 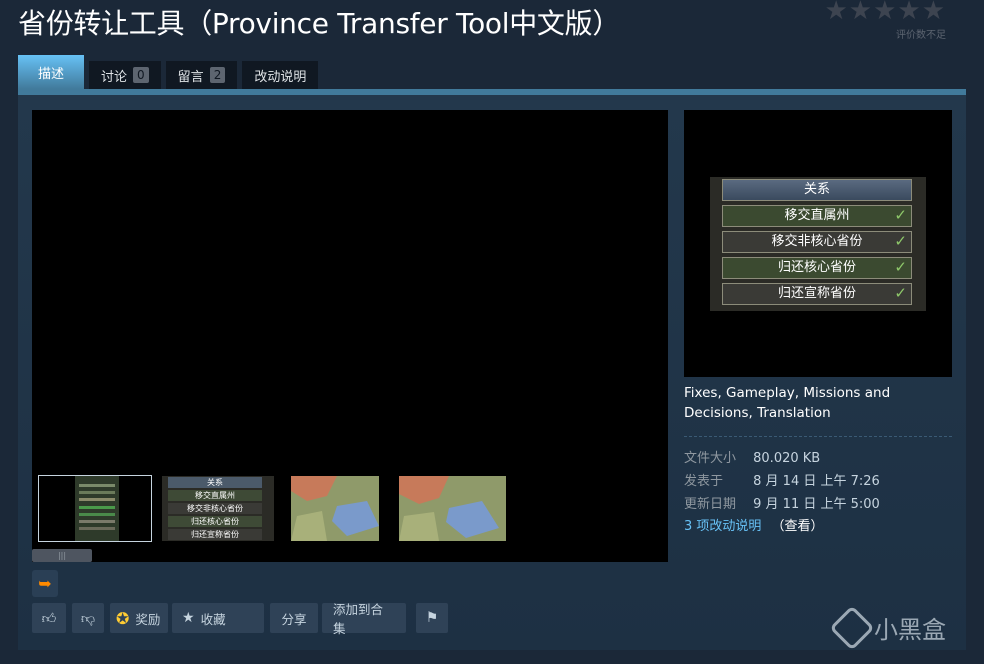 I want to click on change-notes: 3 项改动说明 （查看）, so click(x=754, y=524).